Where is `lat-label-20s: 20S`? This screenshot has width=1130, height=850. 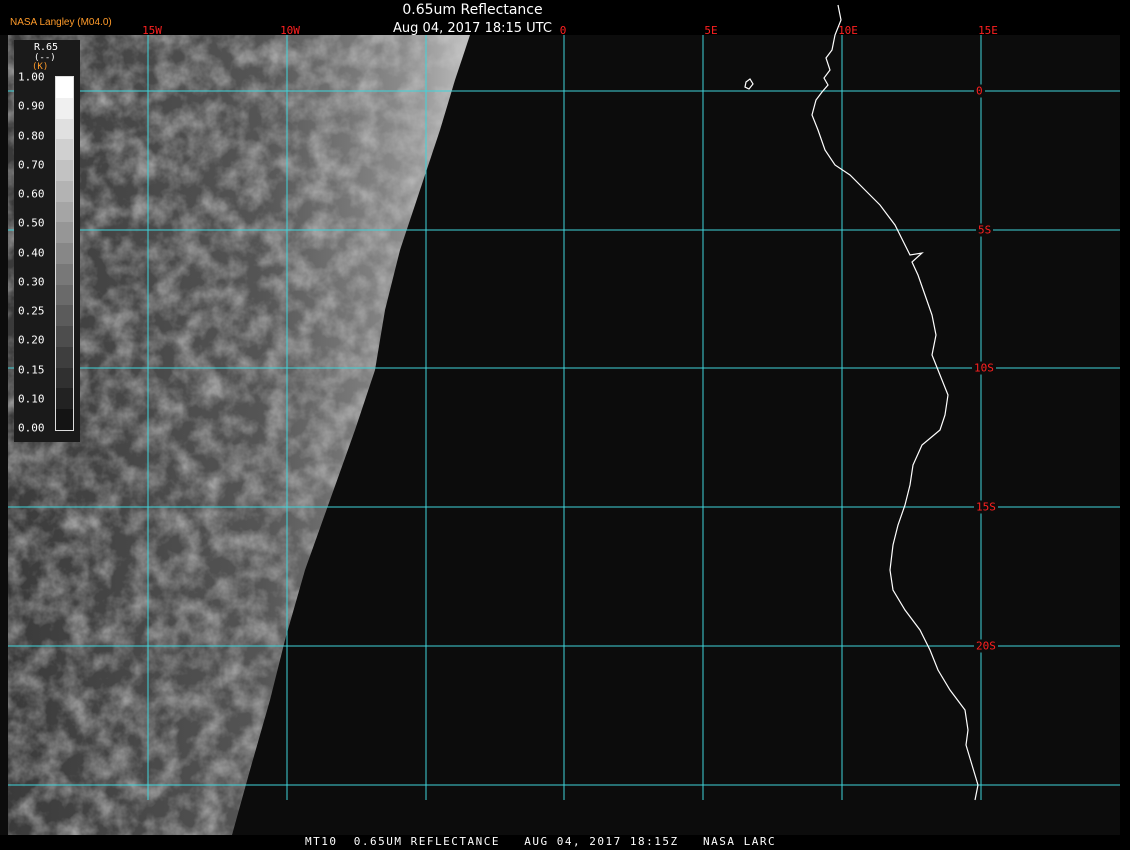 lat-label-20s: 20S is located at coordinates (986, 646).